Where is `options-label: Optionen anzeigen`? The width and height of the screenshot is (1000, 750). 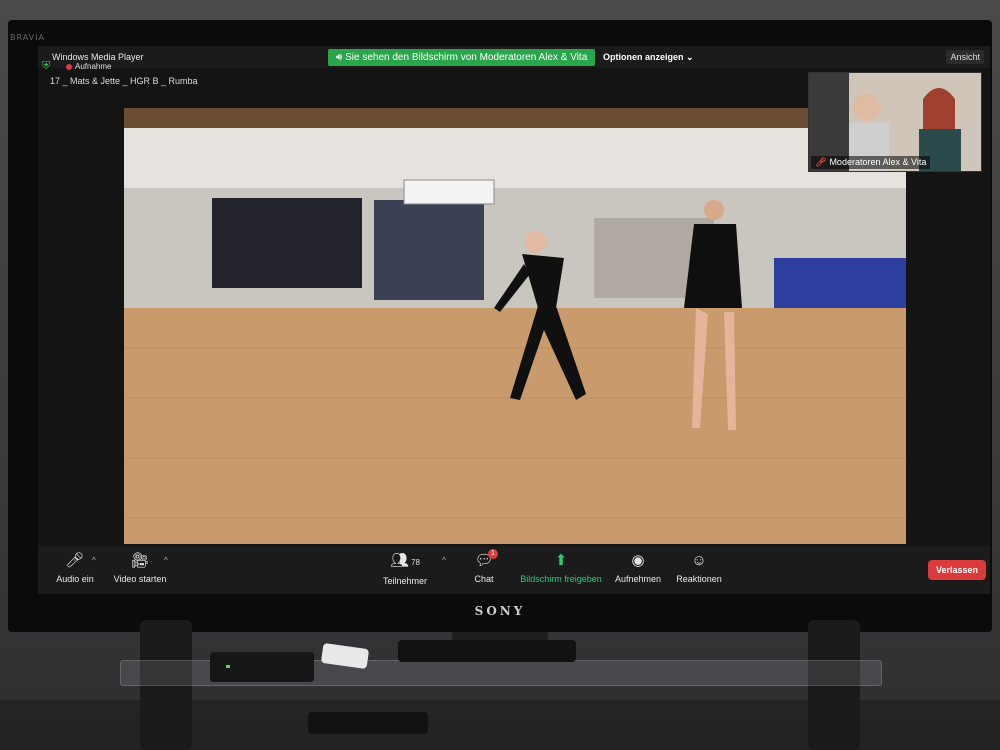
options-label: Optionen anzeigen is located at coordinates (643, 57).